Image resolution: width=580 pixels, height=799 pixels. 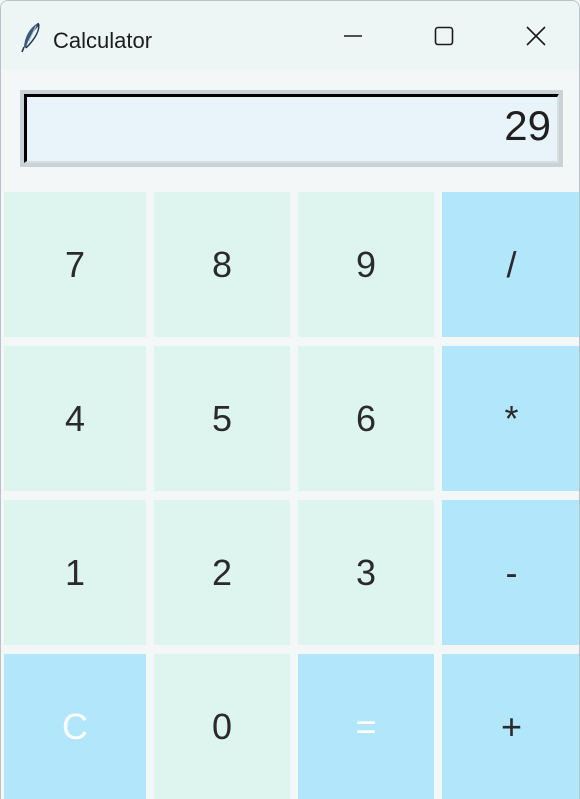 I want to click on title-bar: Calculator, so click(x=290, y=35).